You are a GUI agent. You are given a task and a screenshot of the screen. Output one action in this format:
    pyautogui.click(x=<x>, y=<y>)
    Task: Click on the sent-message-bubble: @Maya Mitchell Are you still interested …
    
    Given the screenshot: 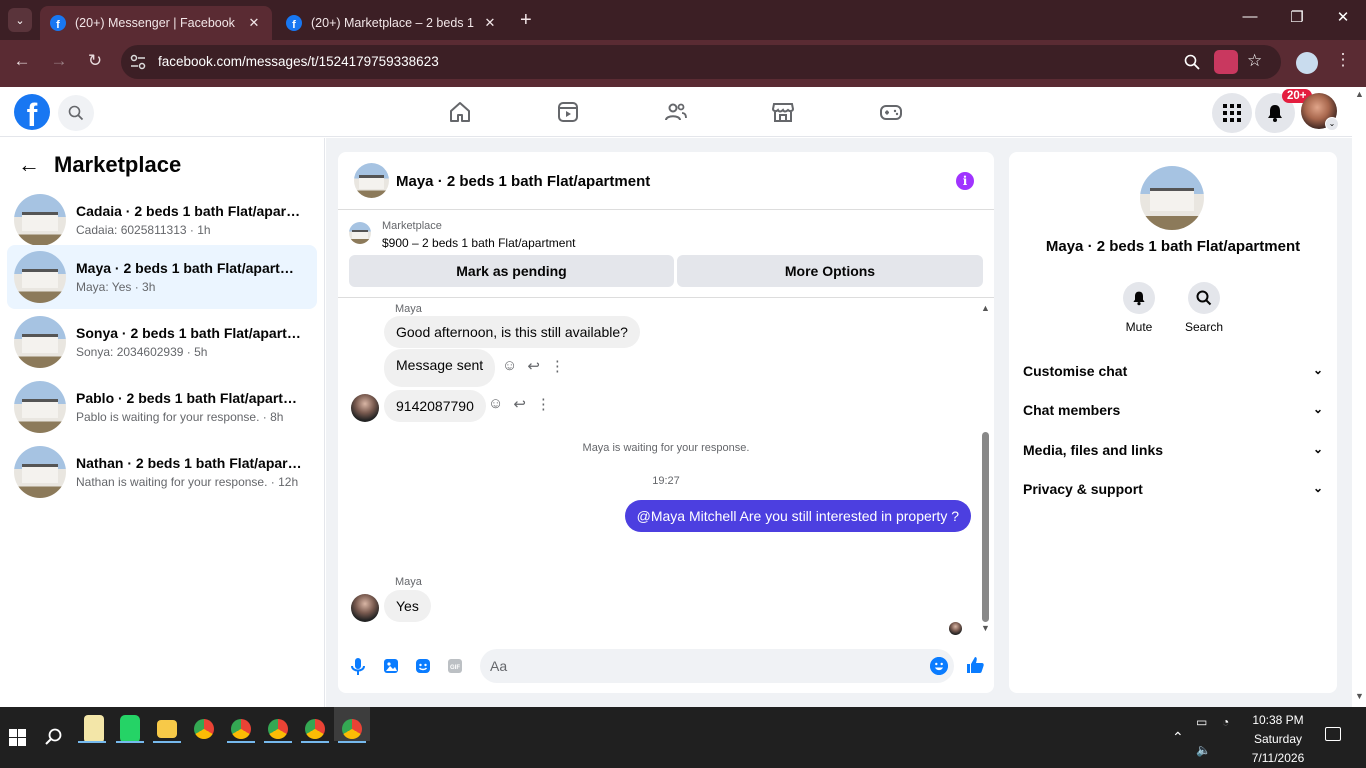 What is the action you would take?
    pyautogui.click(x=797, y=516)
    